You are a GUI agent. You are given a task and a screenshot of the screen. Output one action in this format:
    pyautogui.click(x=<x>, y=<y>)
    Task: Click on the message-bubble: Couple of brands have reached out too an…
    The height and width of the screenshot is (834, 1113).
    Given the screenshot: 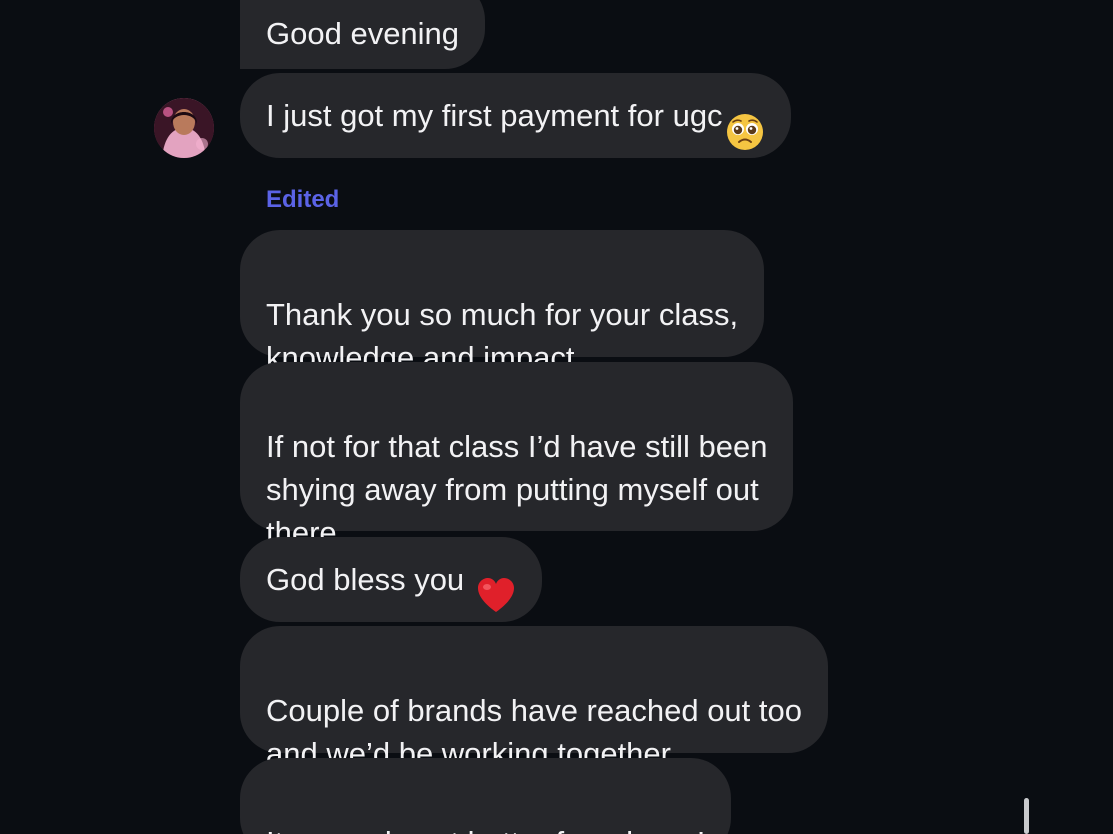 What is the action you would take?
    pyautogui.click(x=534, y=698)
    